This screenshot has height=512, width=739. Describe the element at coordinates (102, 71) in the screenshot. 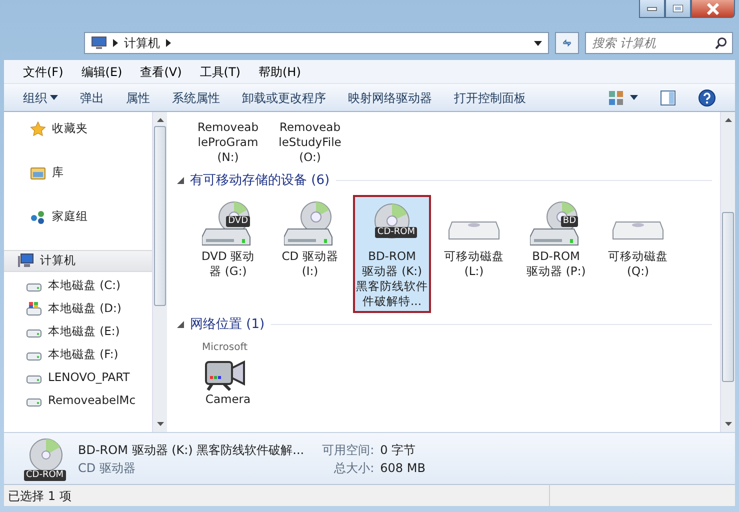

I see `menu-item: 编辑(E)` at that location.